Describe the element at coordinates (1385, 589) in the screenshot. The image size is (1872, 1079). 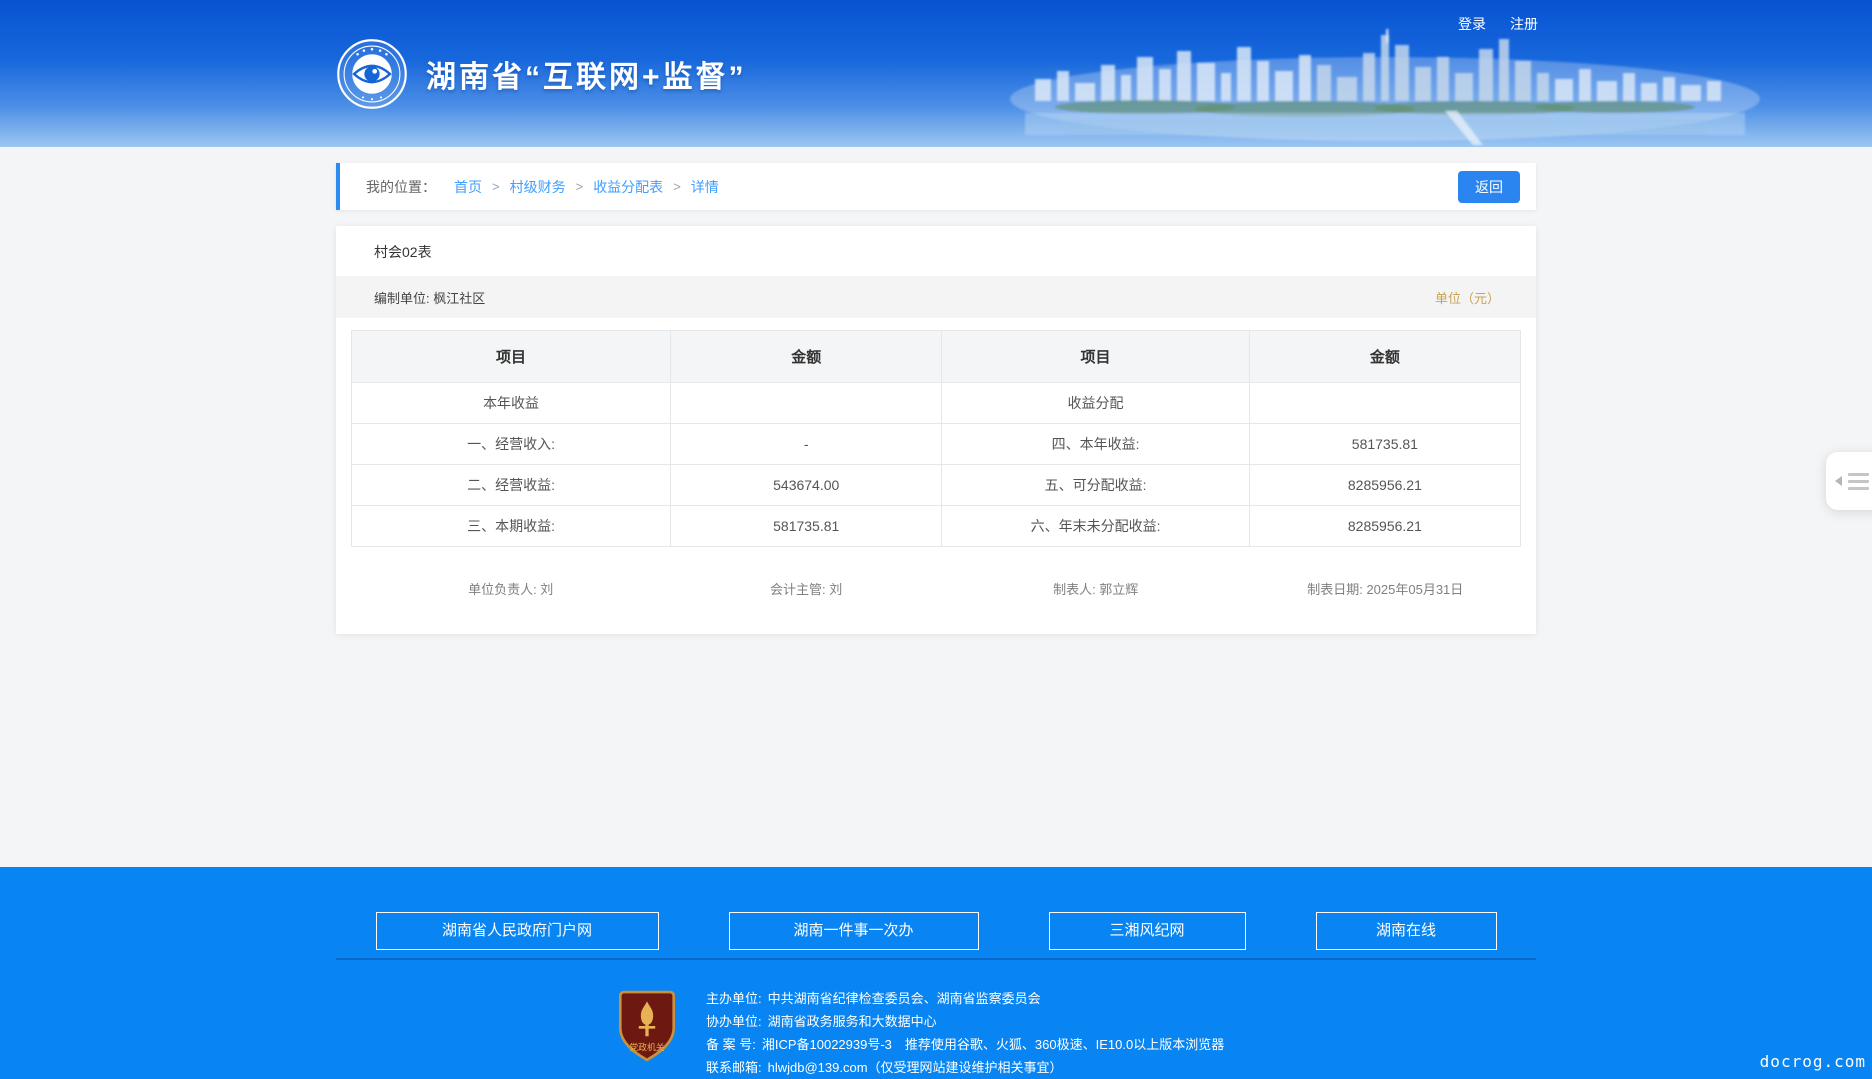
I see `table-date: 制表日期: 2025年05月31日` at that location.